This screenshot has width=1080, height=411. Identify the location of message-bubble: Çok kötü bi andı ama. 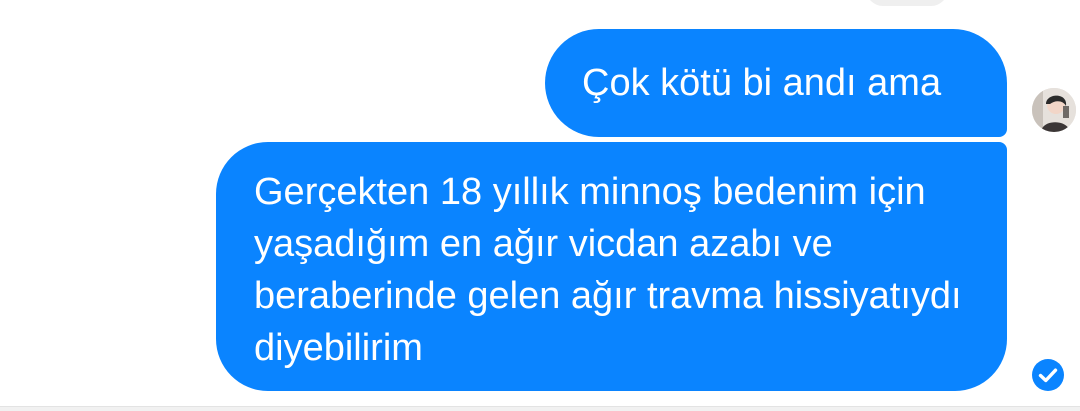
(776, 83).